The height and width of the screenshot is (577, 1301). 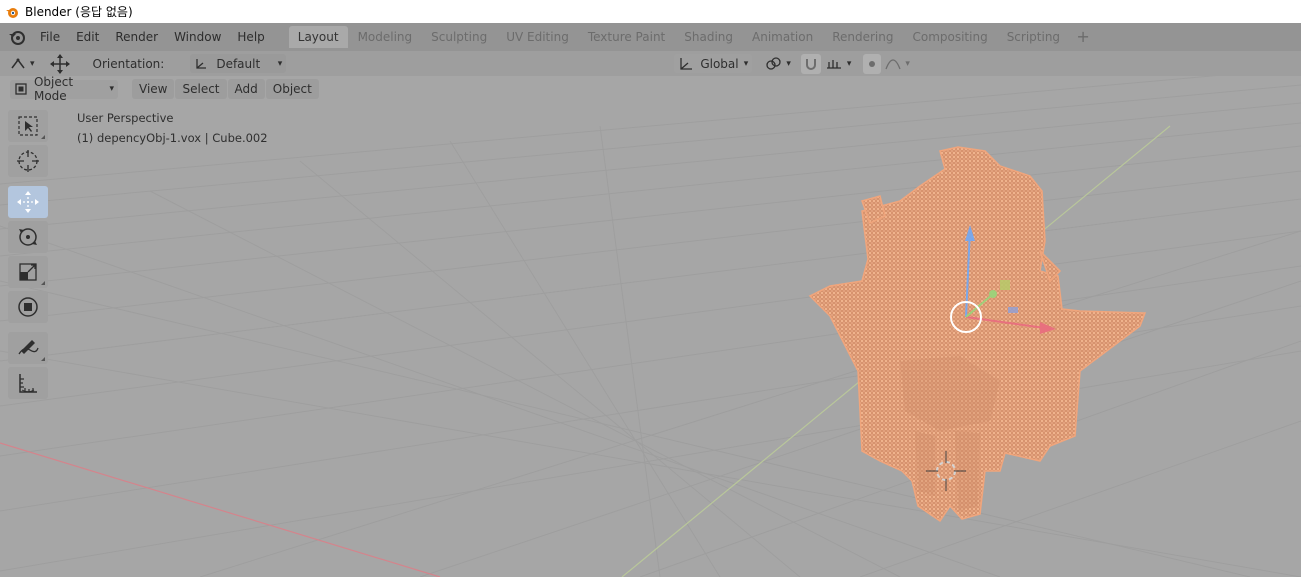 I want to click on rotate-icon, so click(x=28, y=237).